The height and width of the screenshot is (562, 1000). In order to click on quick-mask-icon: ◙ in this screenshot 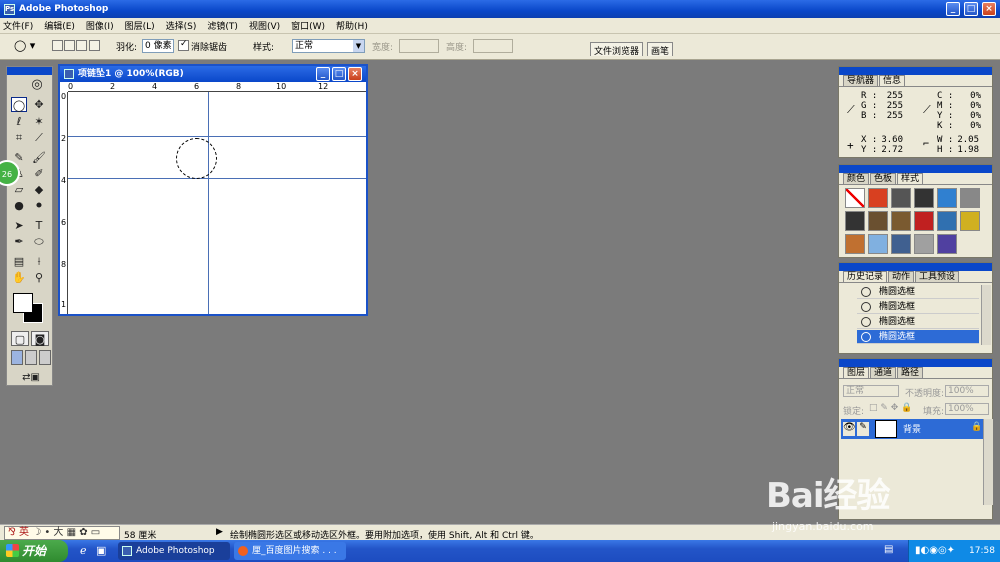, I will do `click(40, 338)`.